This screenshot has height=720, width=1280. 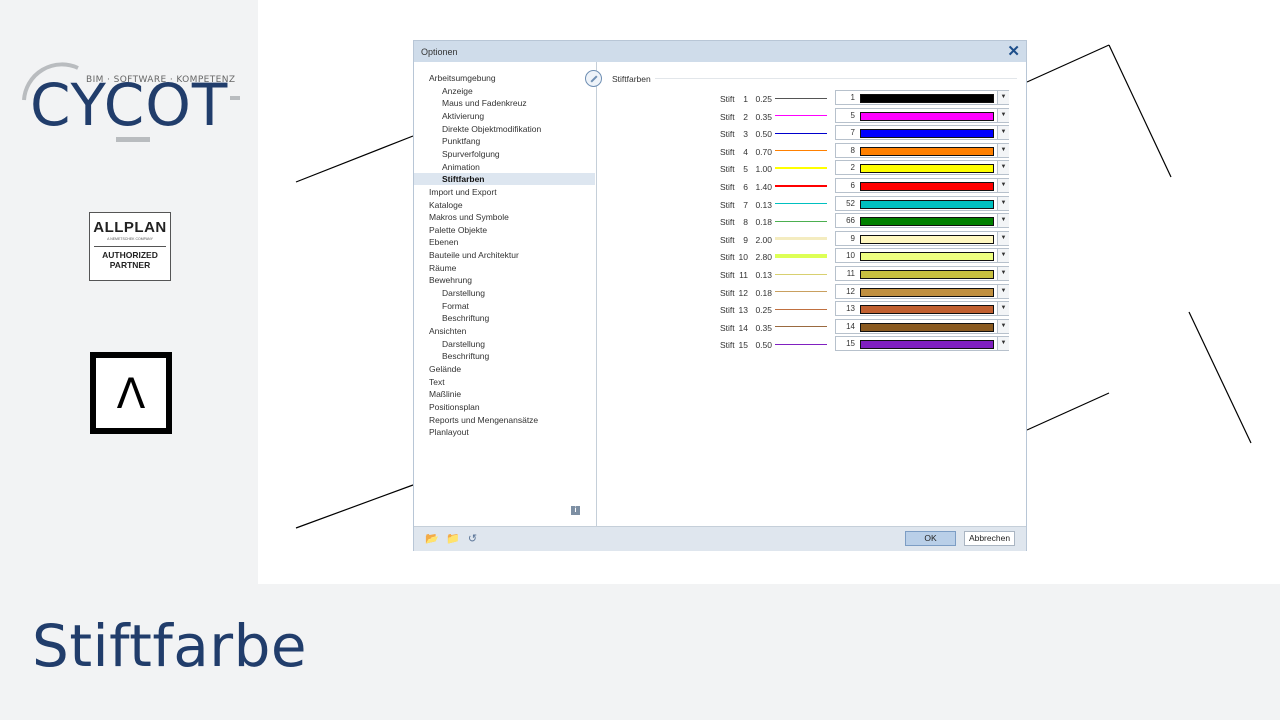 What do you see at coordinates (463, 192) in the screenshot?
I see `tree-item: Import und Export` at bounding box center [463, 192].